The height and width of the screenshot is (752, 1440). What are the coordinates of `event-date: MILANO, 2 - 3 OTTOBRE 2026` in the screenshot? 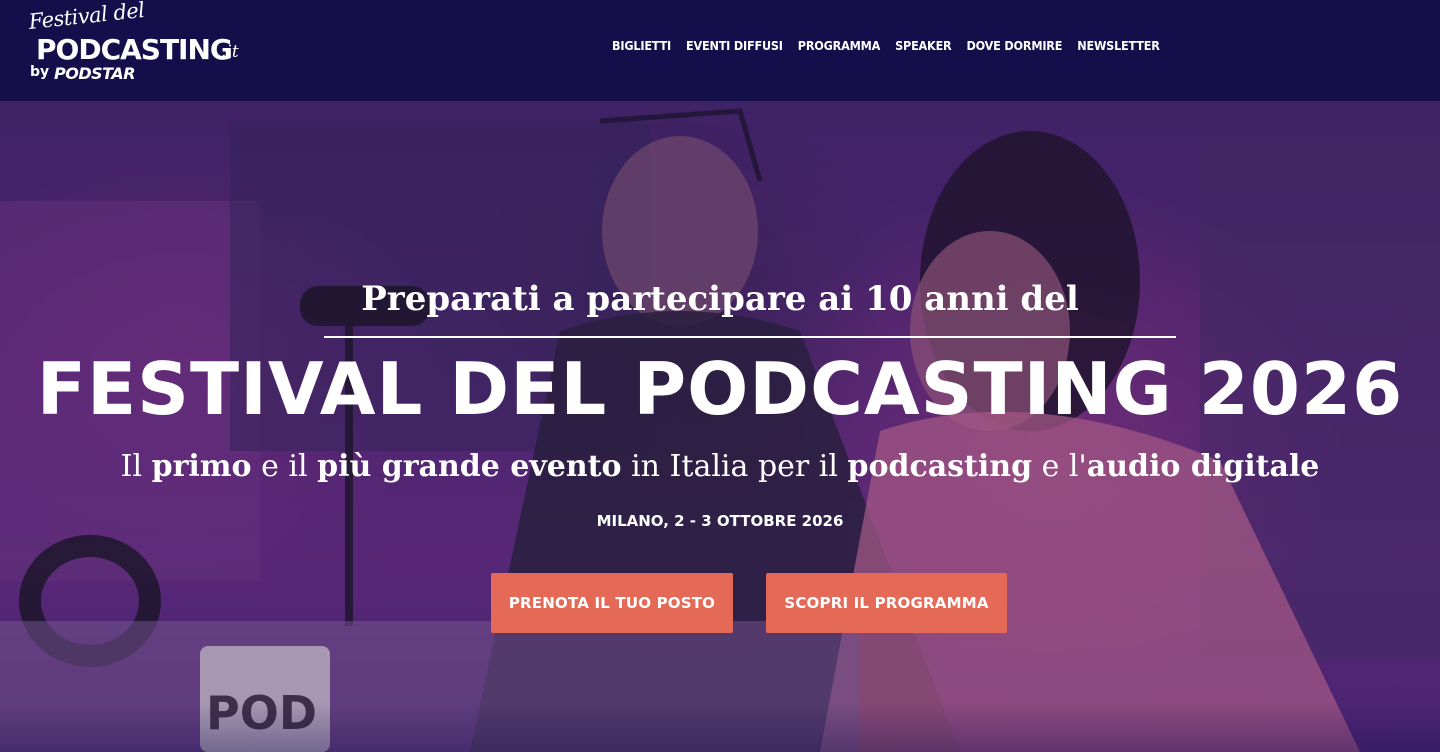 It's located at (720, 521).